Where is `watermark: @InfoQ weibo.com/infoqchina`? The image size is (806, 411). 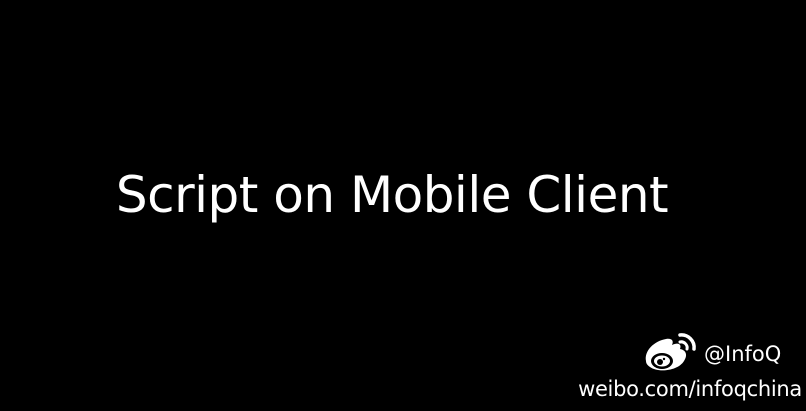
watermark: @InfoQ weibo.com/infoqchina is located at coordinates (677, 369).